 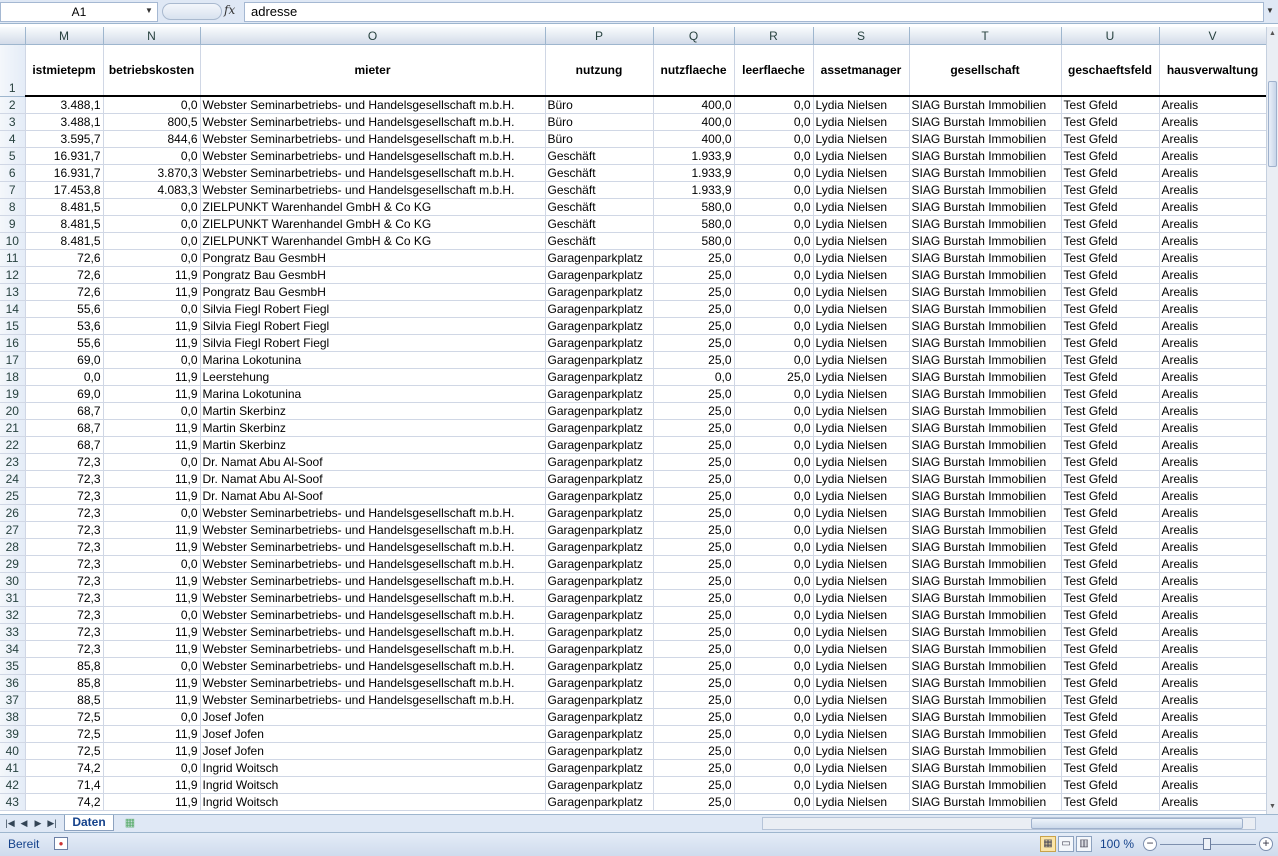 I want to click on sheet-tab-daten: Daten, so click(x=89, y=823).